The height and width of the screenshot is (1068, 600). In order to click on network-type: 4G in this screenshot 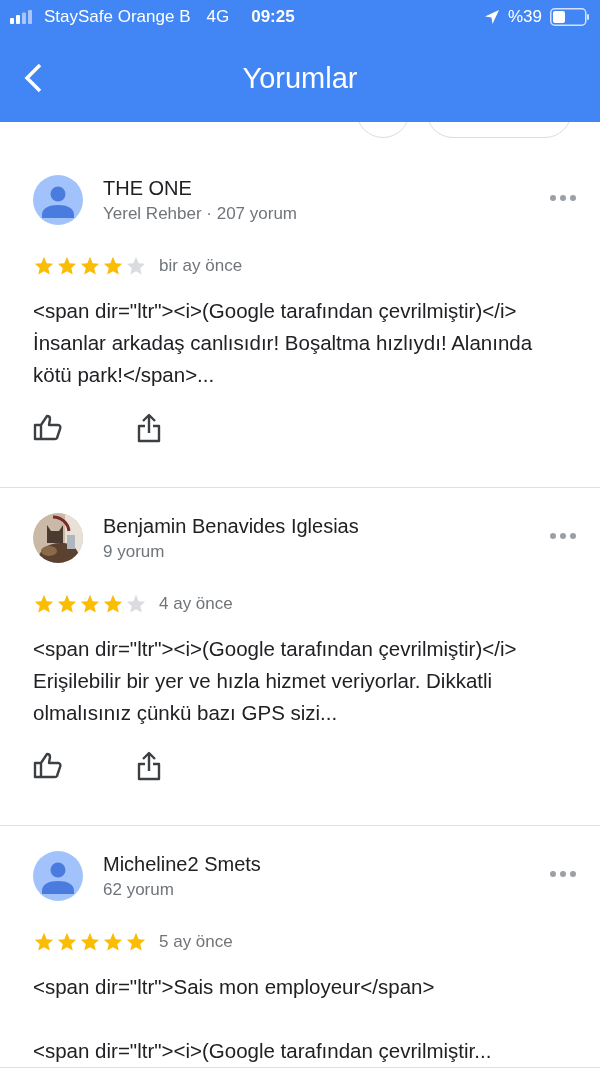, I will do `click(218, 17)`.